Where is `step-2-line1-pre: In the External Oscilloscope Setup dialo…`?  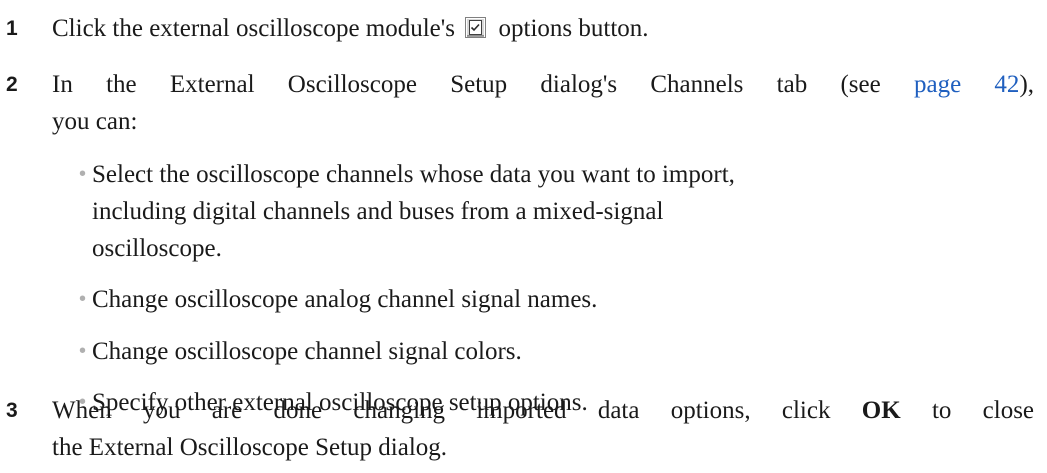 step-2-line1-pre: In the External Oscilloscope Setup dialo… is located at coordinates (466, 84).